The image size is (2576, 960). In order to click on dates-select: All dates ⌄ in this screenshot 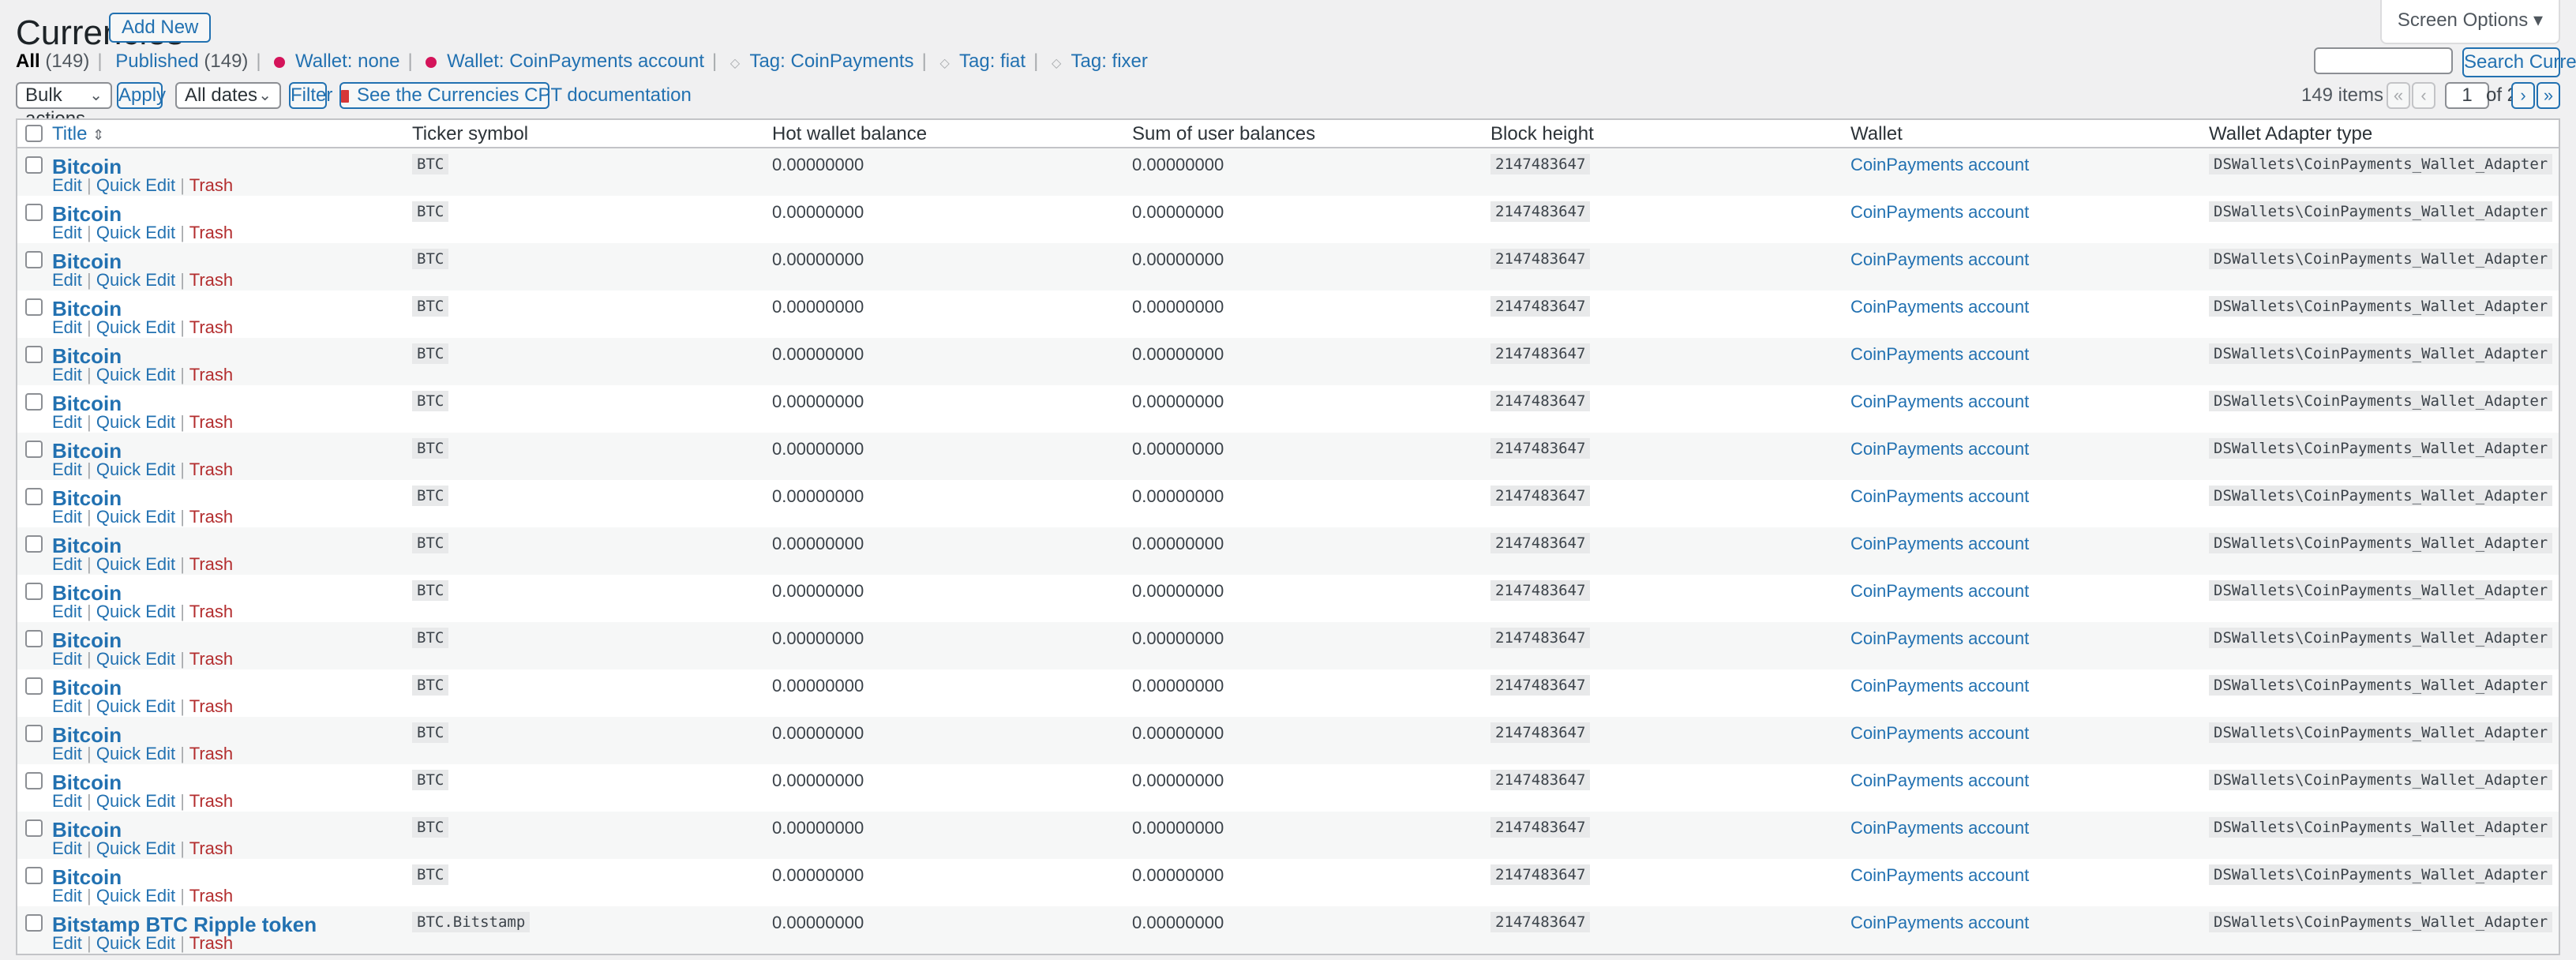, I will do `click(228, 95)`.